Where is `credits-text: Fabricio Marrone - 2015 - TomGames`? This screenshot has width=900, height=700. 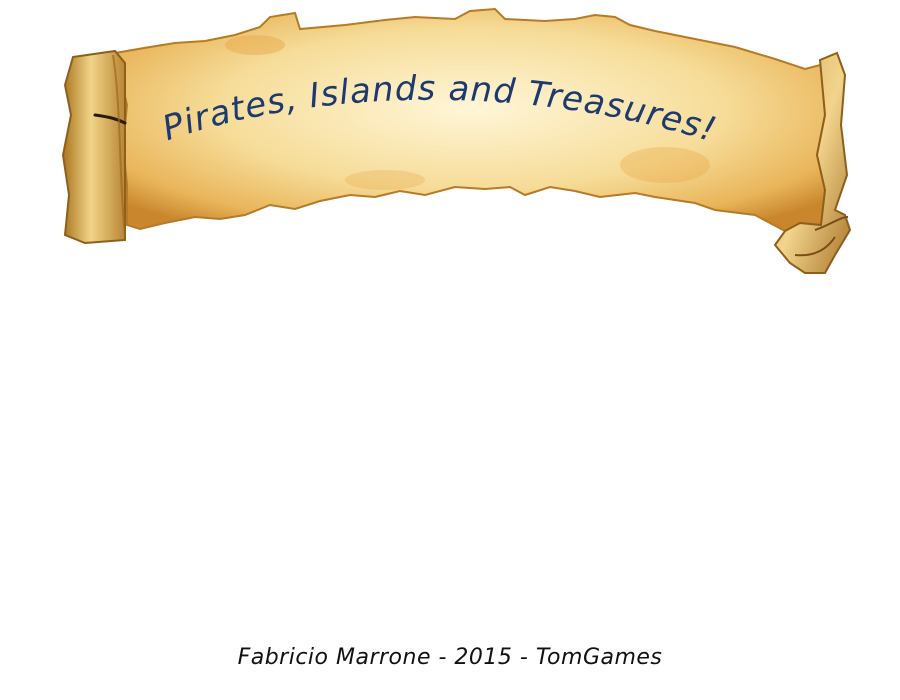
credits-text: Fabricio Marrone - 2015 - TomGames is located at coordinates (450, 657).